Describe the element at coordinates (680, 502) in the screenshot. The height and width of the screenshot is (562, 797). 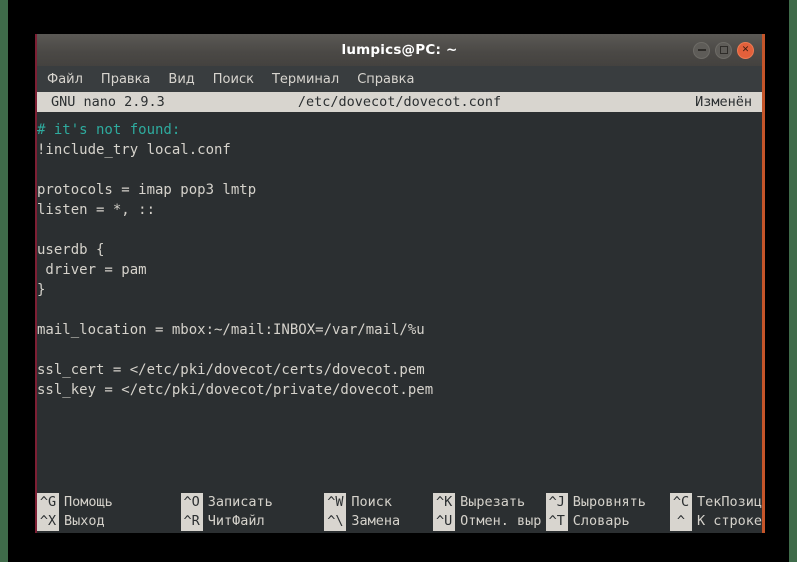
I see `shortcut-key: ^C` at that location.